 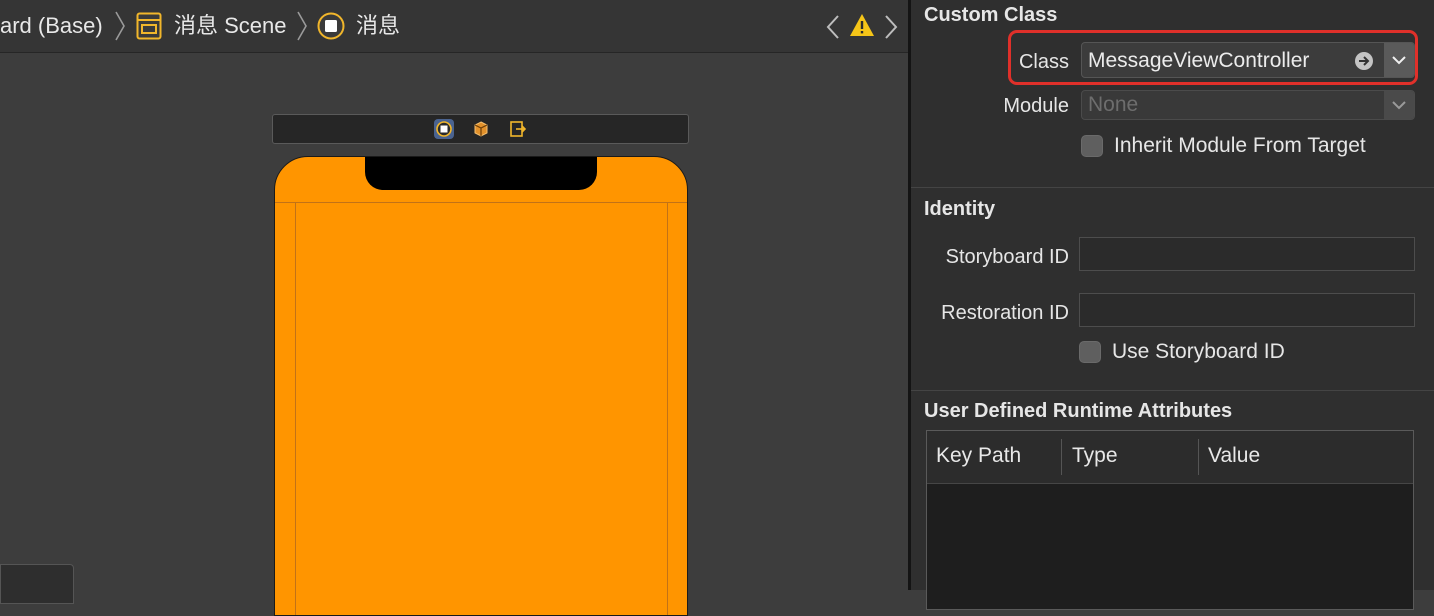 What do you see at coordinates (1036, 106) in the screenshot?
I see `module-label: Module` at bounding box center [1036, 106].